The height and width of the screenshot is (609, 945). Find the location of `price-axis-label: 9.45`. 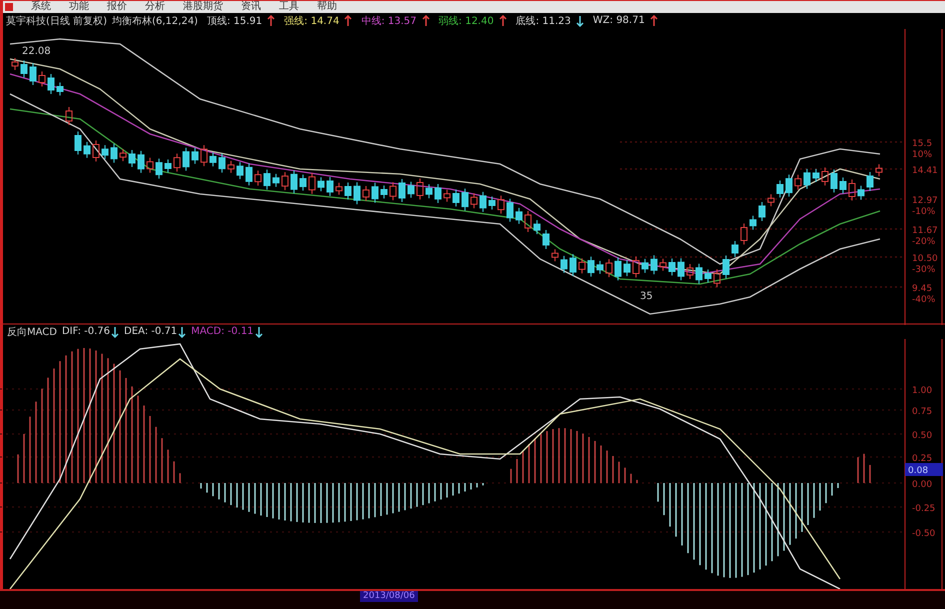

price-axis-label: 9.45 is located at coordinates (922, 289).